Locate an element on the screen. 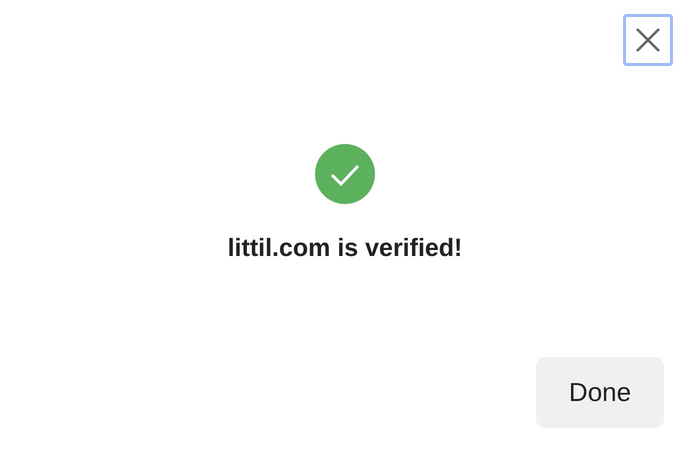 The width and height of the screenshot is (690, 454). close-button is located at coordinates (648, 40).